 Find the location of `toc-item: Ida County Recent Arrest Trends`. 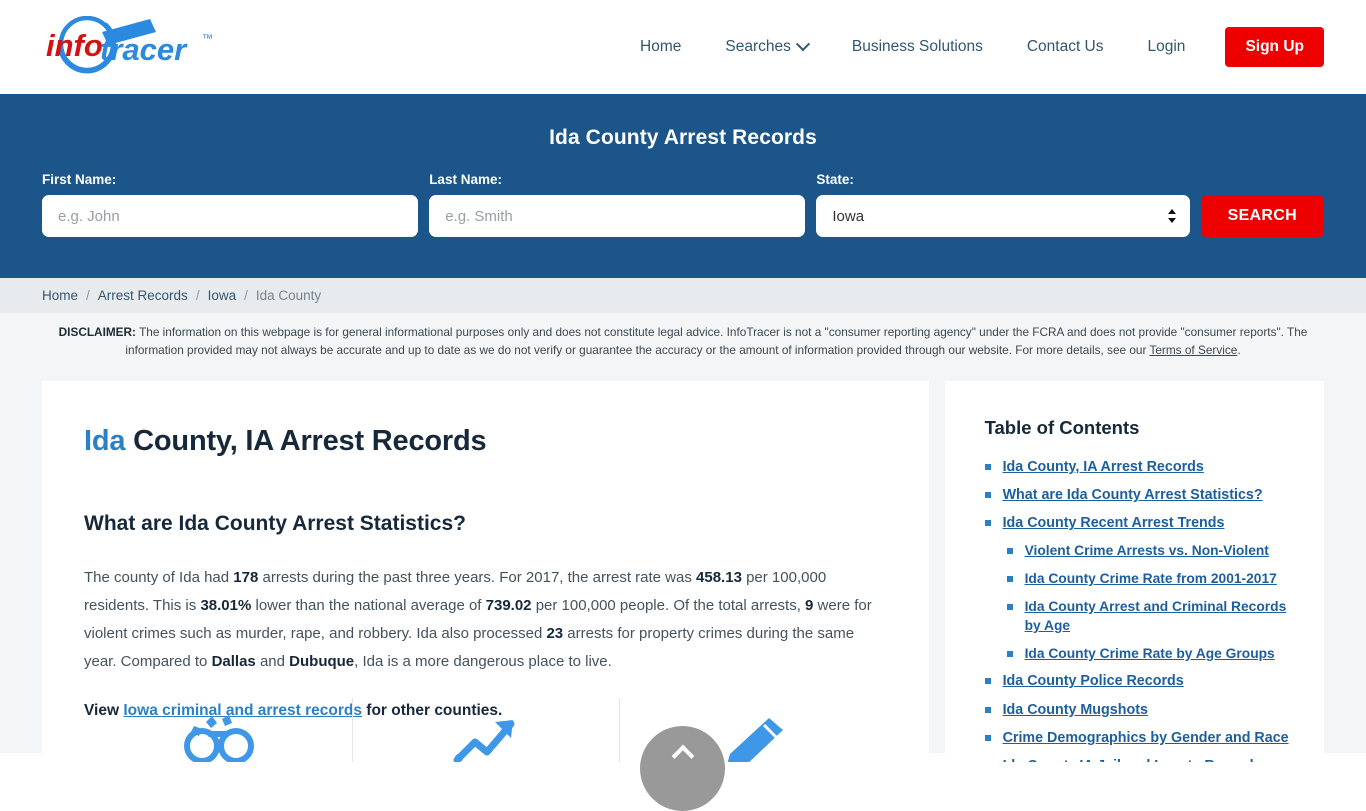

toc-item: Ida County Recent Arrest Trends is located at coordinates (1139, 523).